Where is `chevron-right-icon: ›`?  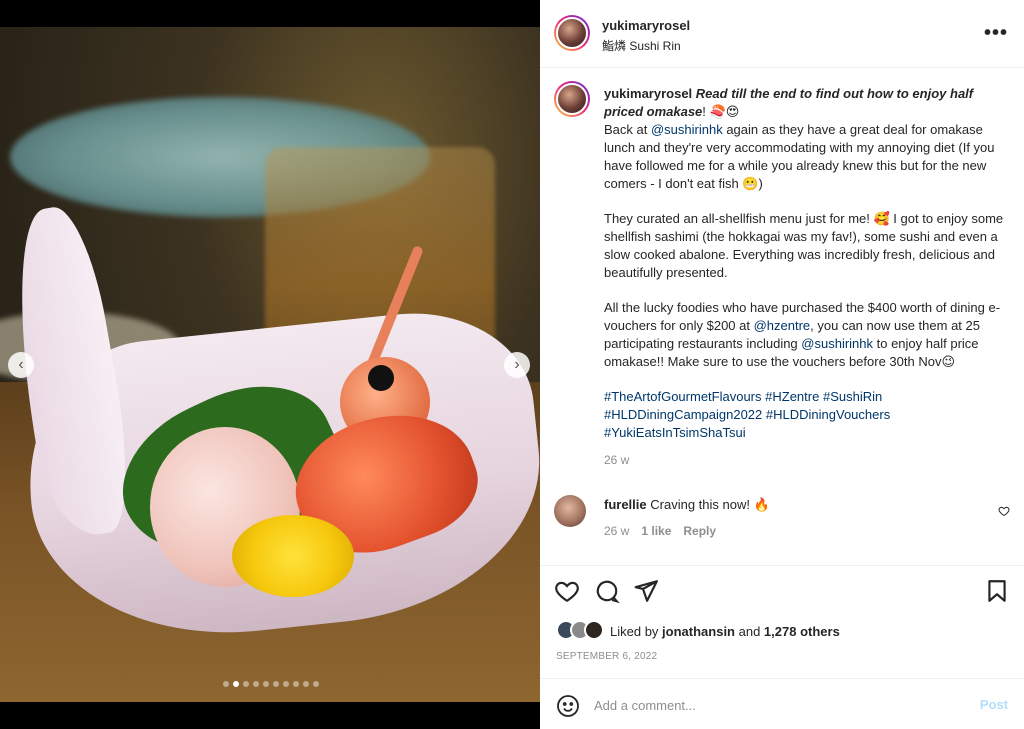
chevron-right-icon: › is located at coordinates (517, 364).